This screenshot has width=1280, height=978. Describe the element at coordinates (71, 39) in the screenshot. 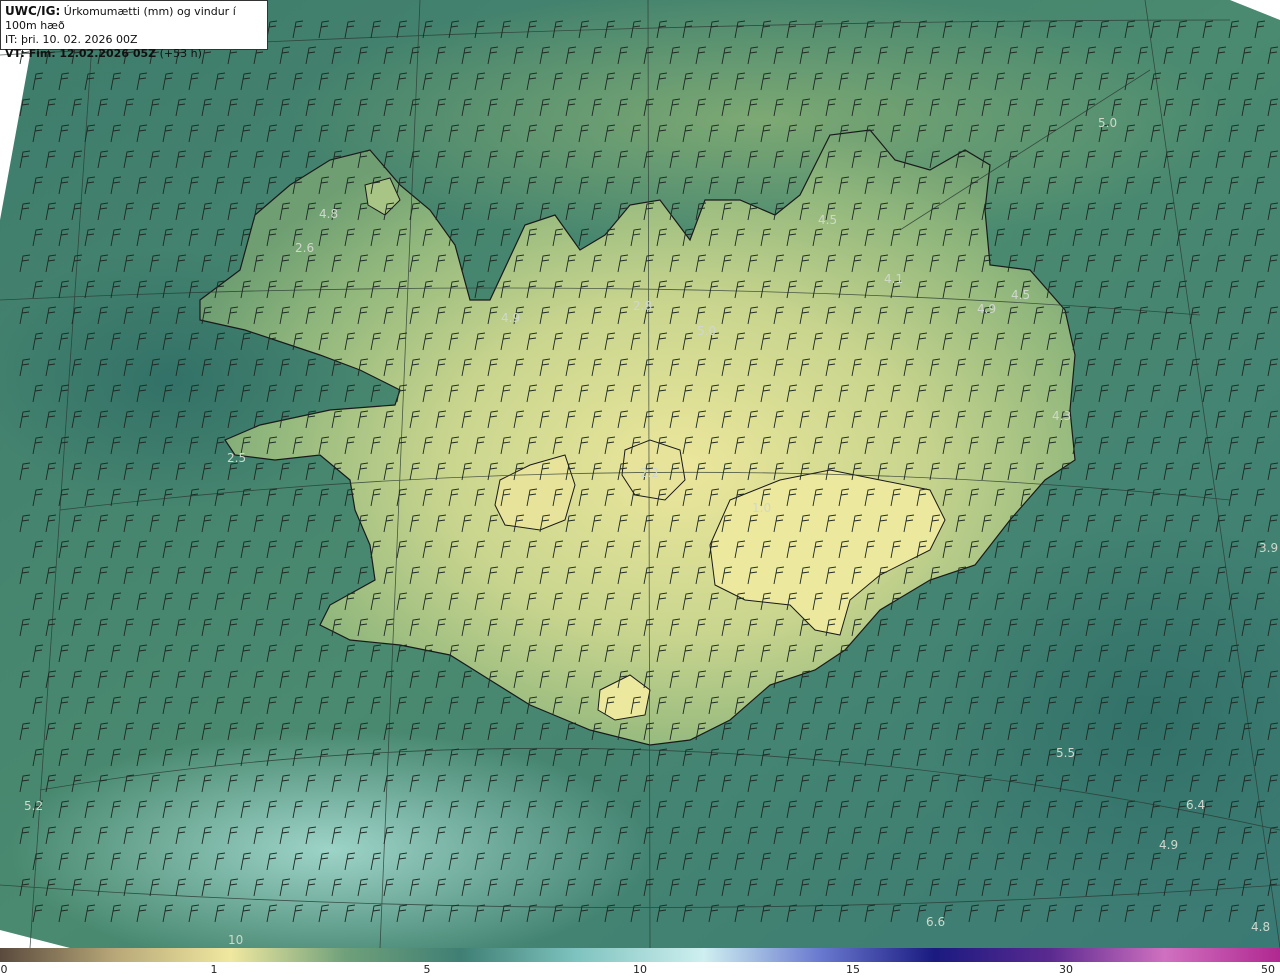

I see `issue-time: IT: þri. 10. 02. 2026 00Z` at that location.